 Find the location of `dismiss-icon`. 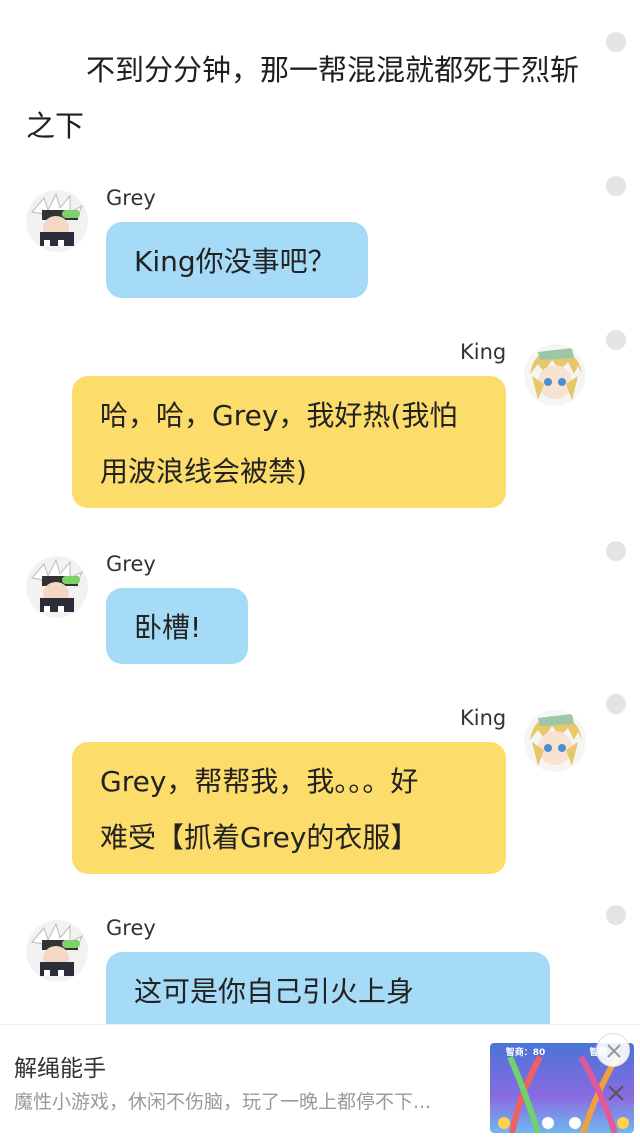

dismiss-icon is located at coordinates (616, 1093).